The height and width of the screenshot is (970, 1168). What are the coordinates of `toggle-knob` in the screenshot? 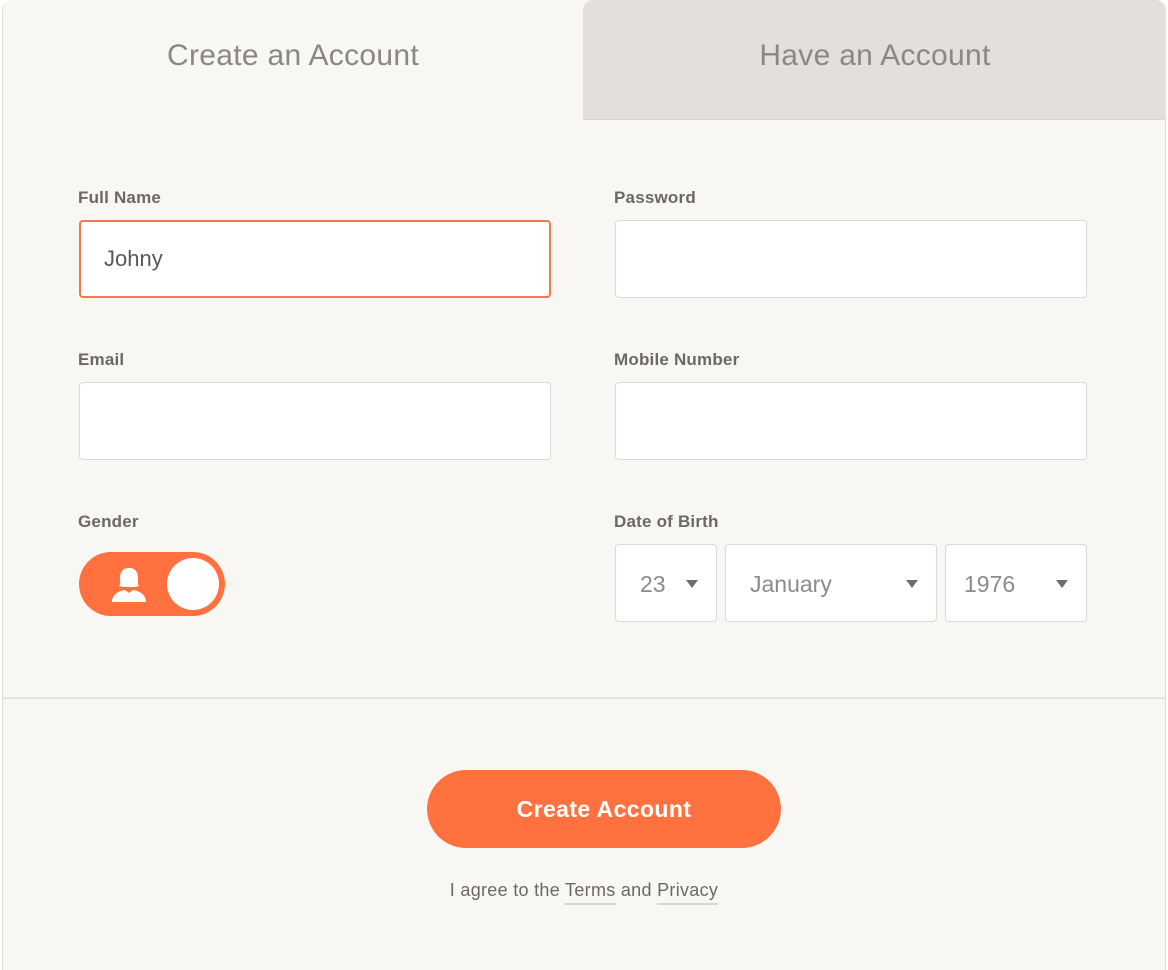 It's located at (193, 584).